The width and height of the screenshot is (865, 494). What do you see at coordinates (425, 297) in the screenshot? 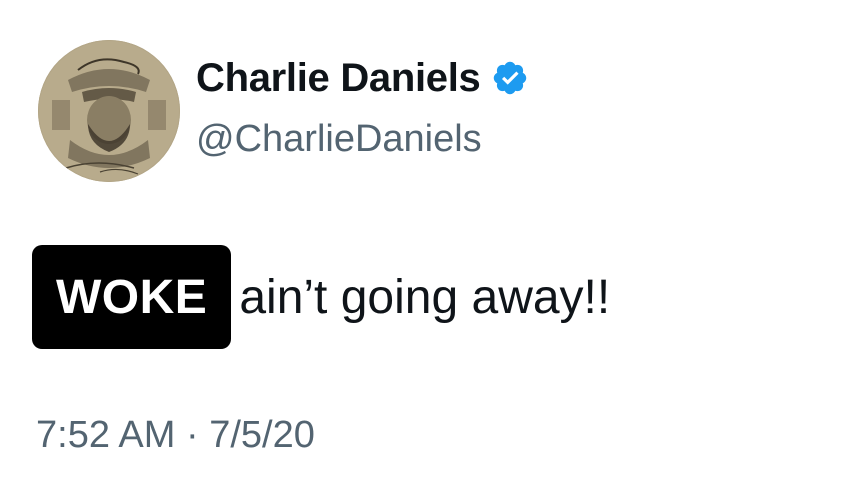
I see `tweet-text-rest: ain’t going away!!` at bounding box center [425, 297].